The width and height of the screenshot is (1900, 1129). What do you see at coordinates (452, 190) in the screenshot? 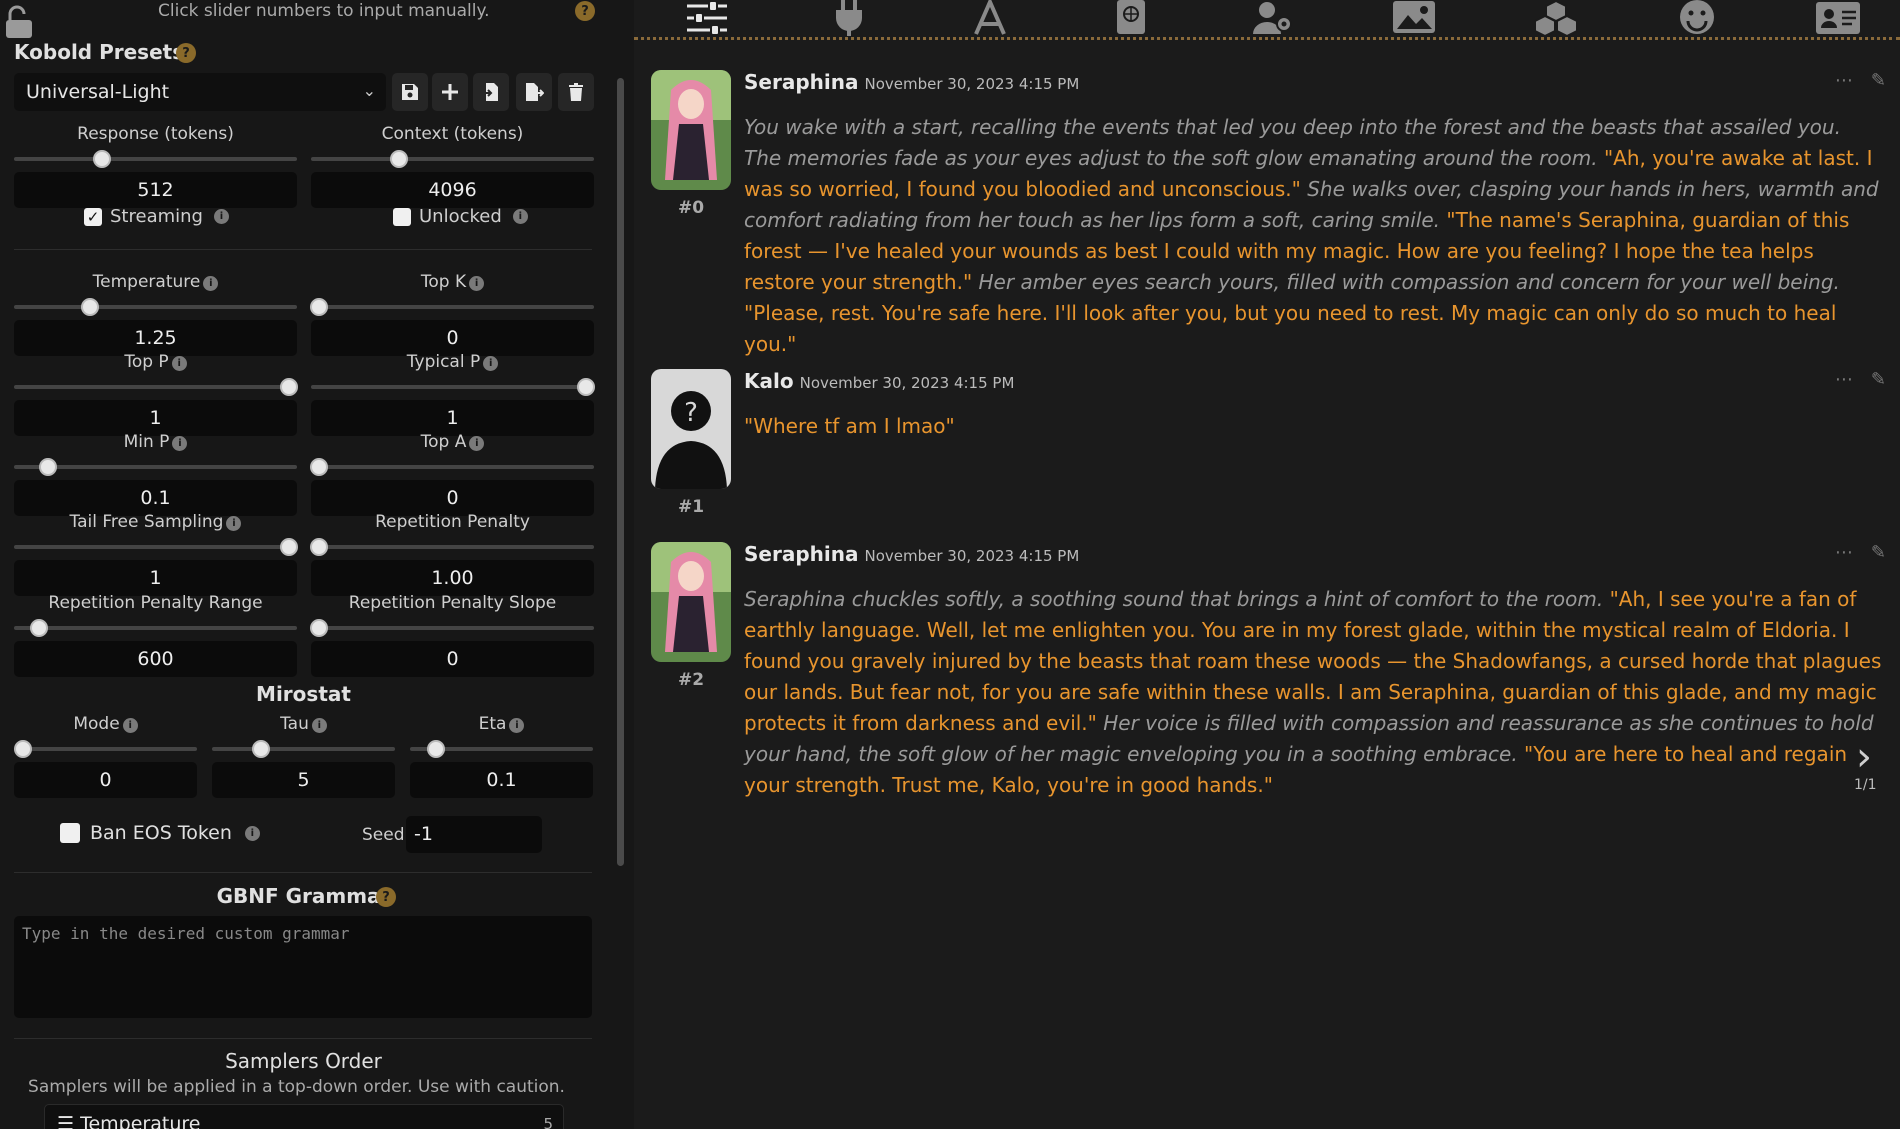
I see `context-value: 4096` at bounding box center [452, 190].